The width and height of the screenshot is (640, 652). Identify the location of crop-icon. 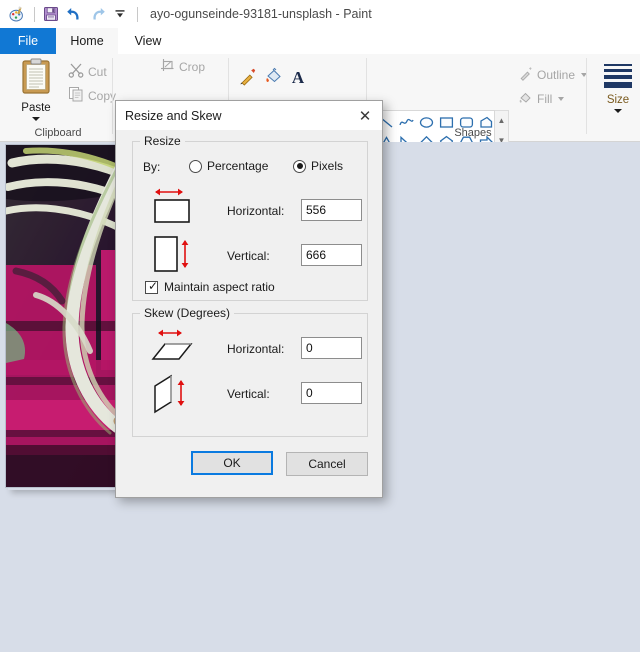
(167, 67).